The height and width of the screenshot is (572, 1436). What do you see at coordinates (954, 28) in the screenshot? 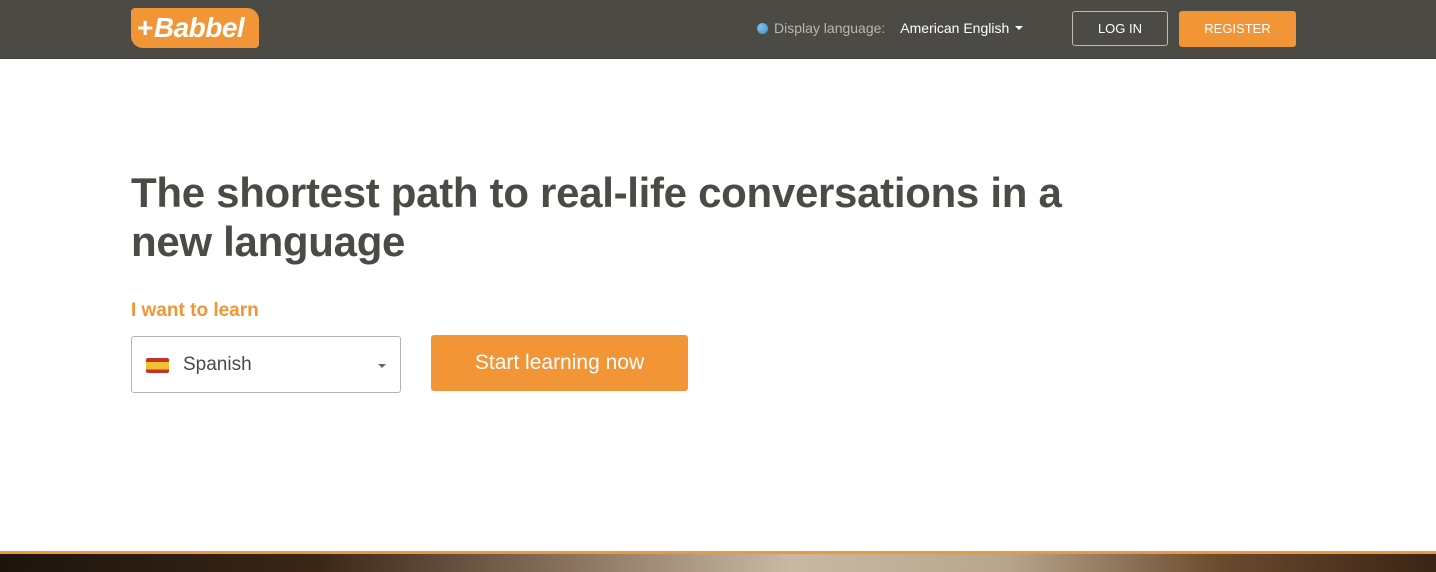
I see `display-language-value: American English` at bounding box center [954, 28].